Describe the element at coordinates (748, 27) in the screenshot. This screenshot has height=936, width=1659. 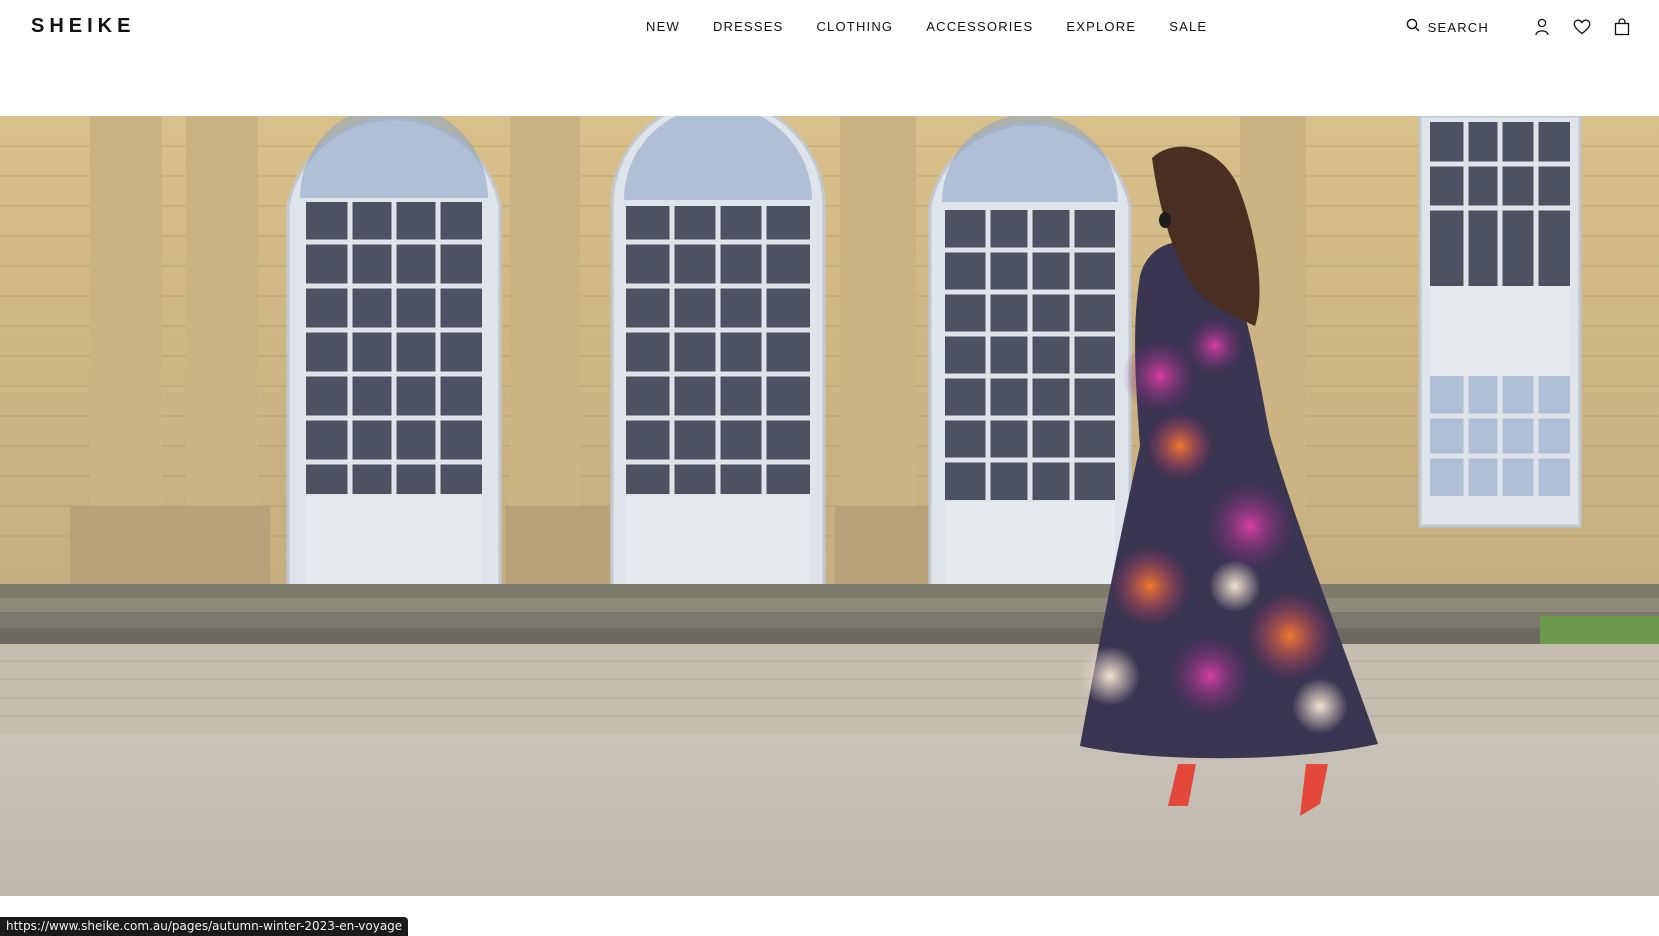
I see `nav-item-dresses: DRESSES` at that location.